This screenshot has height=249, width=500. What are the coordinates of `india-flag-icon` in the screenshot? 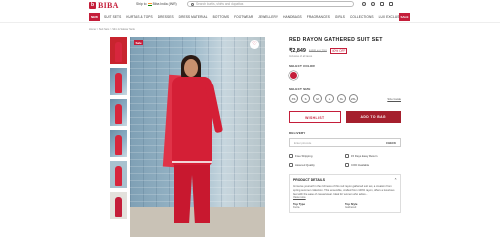 It's located at (149, 4).